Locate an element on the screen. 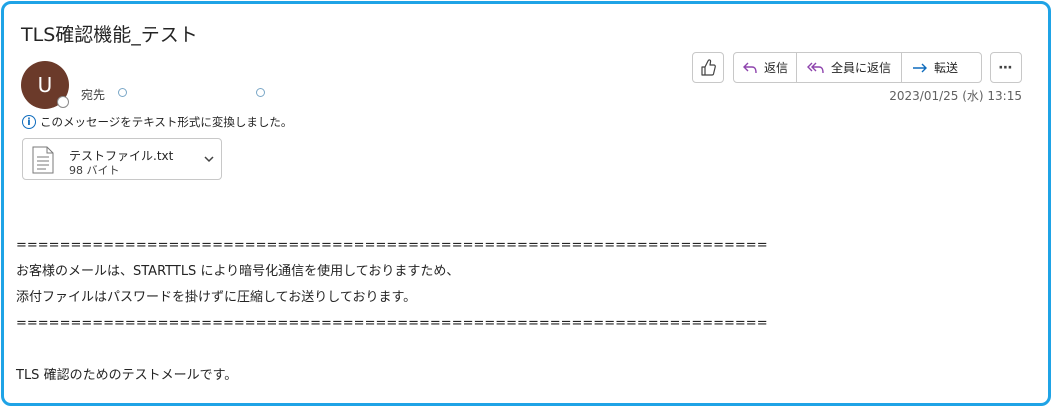 This screenshot has height=407, width=1052. reply-all-label: 全員に返信 is located at coordinates (861, 68).